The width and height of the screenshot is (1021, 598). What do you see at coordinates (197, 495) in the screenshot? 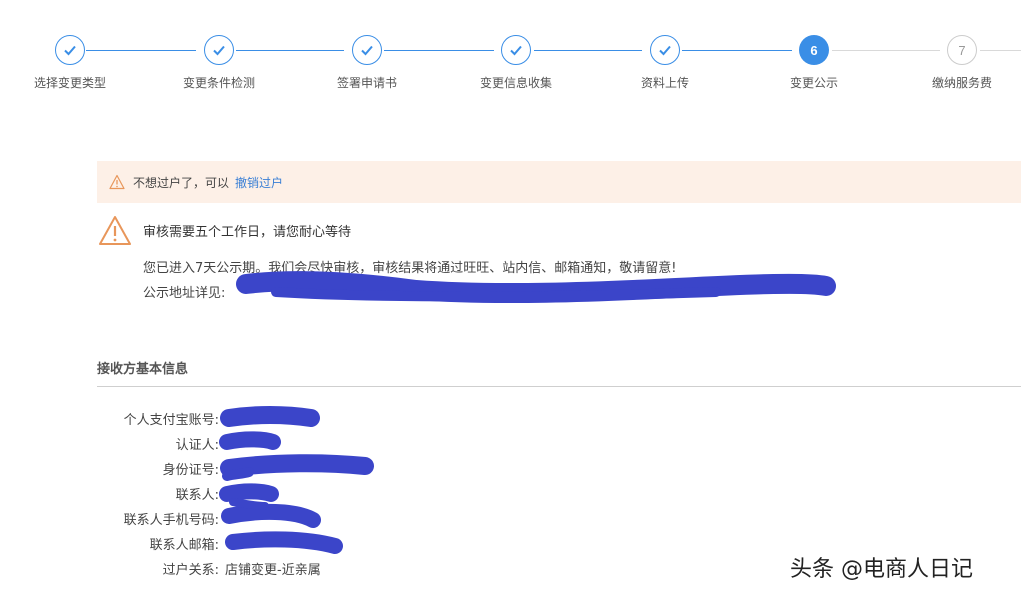
I see `field-label: 联系人:` at bounding box center [197, 495].